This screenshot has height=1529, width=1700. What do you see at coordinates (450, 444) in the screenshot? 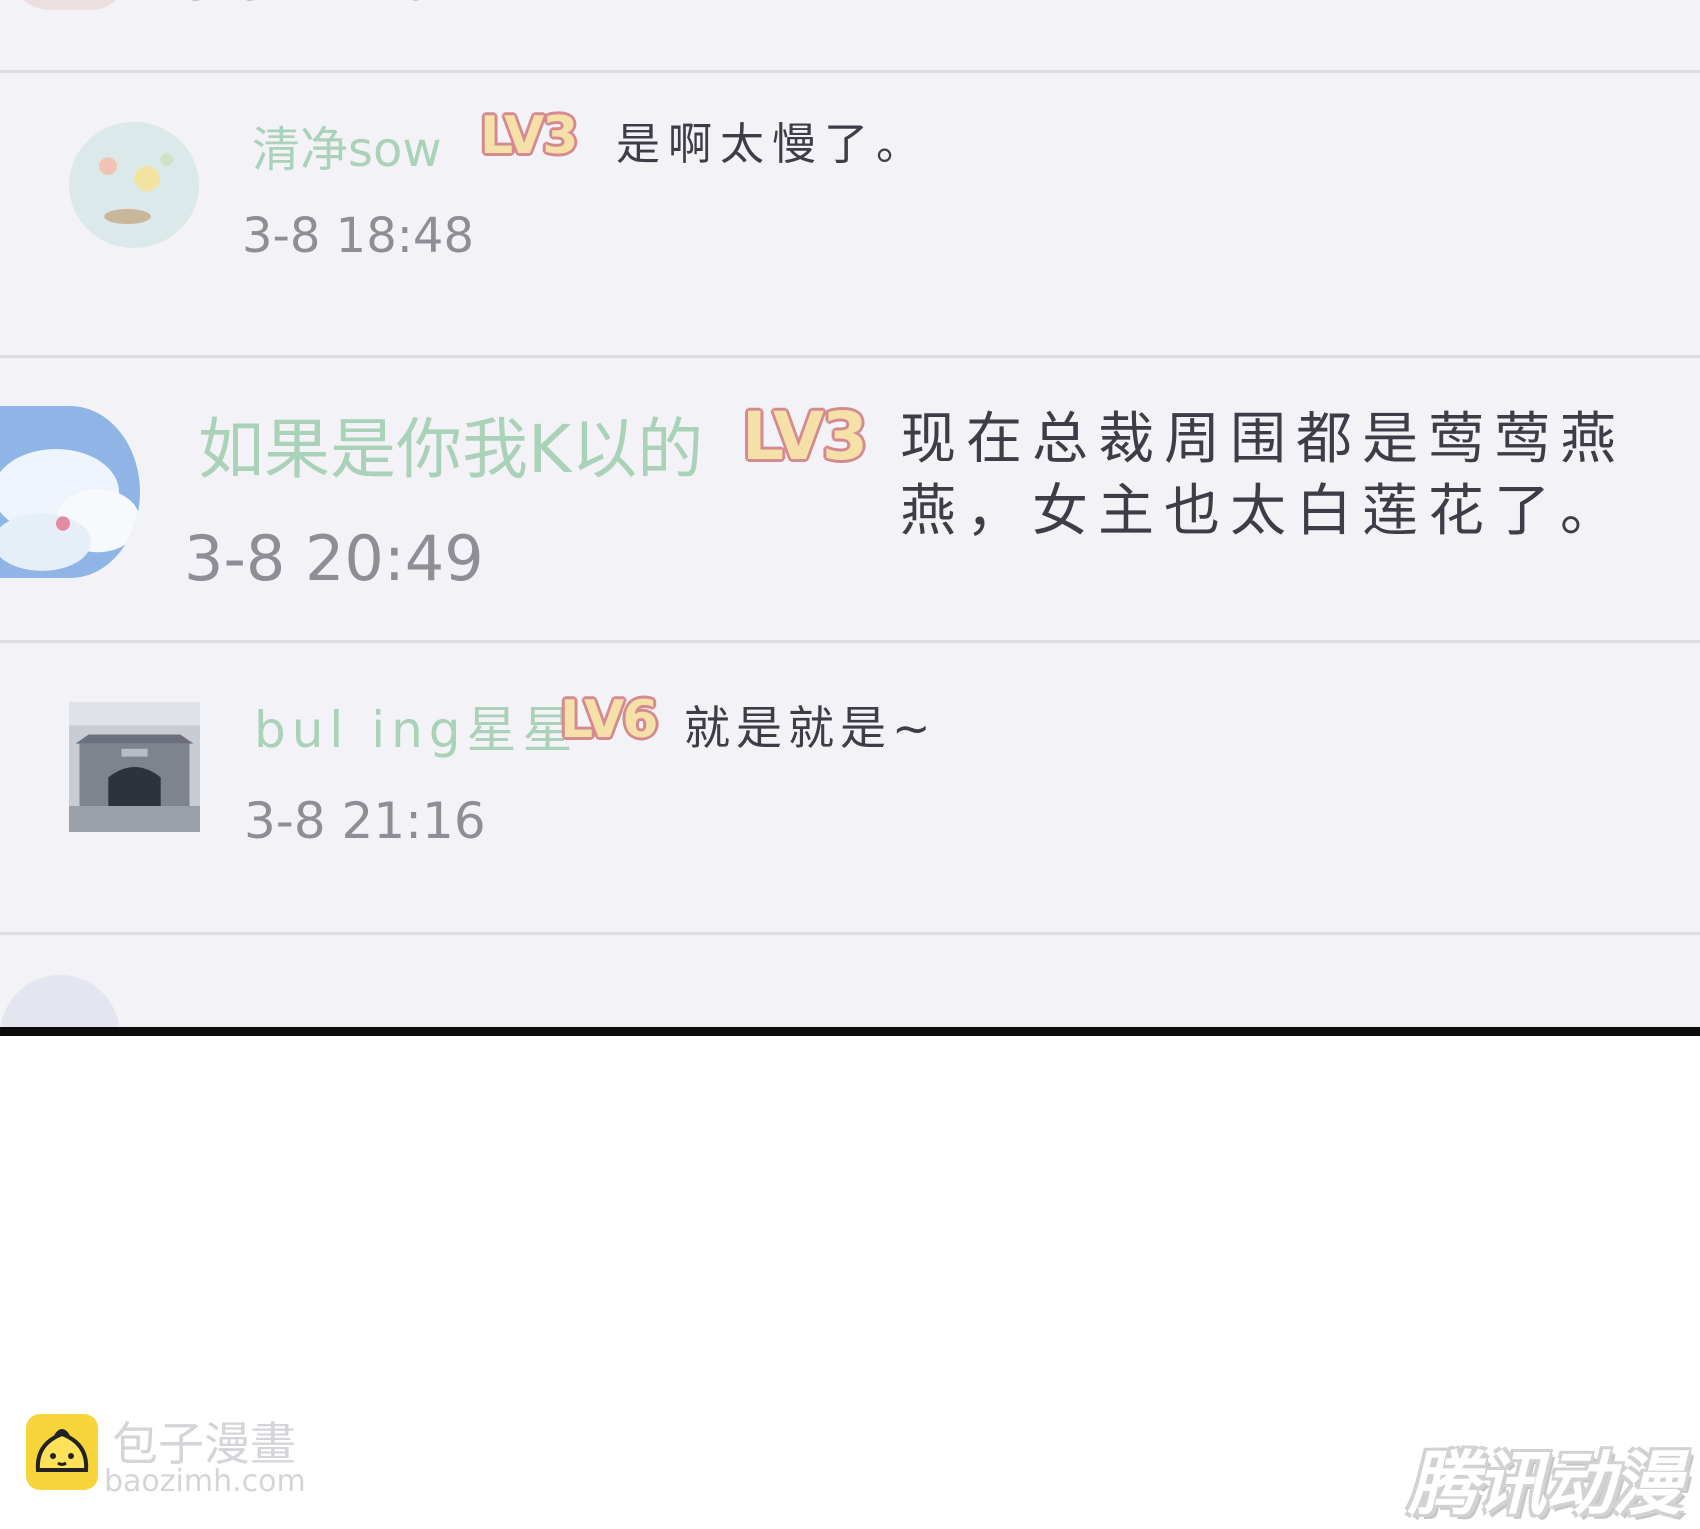
I see `username: 如果是你我K以的` at bounding box center [450, 444].